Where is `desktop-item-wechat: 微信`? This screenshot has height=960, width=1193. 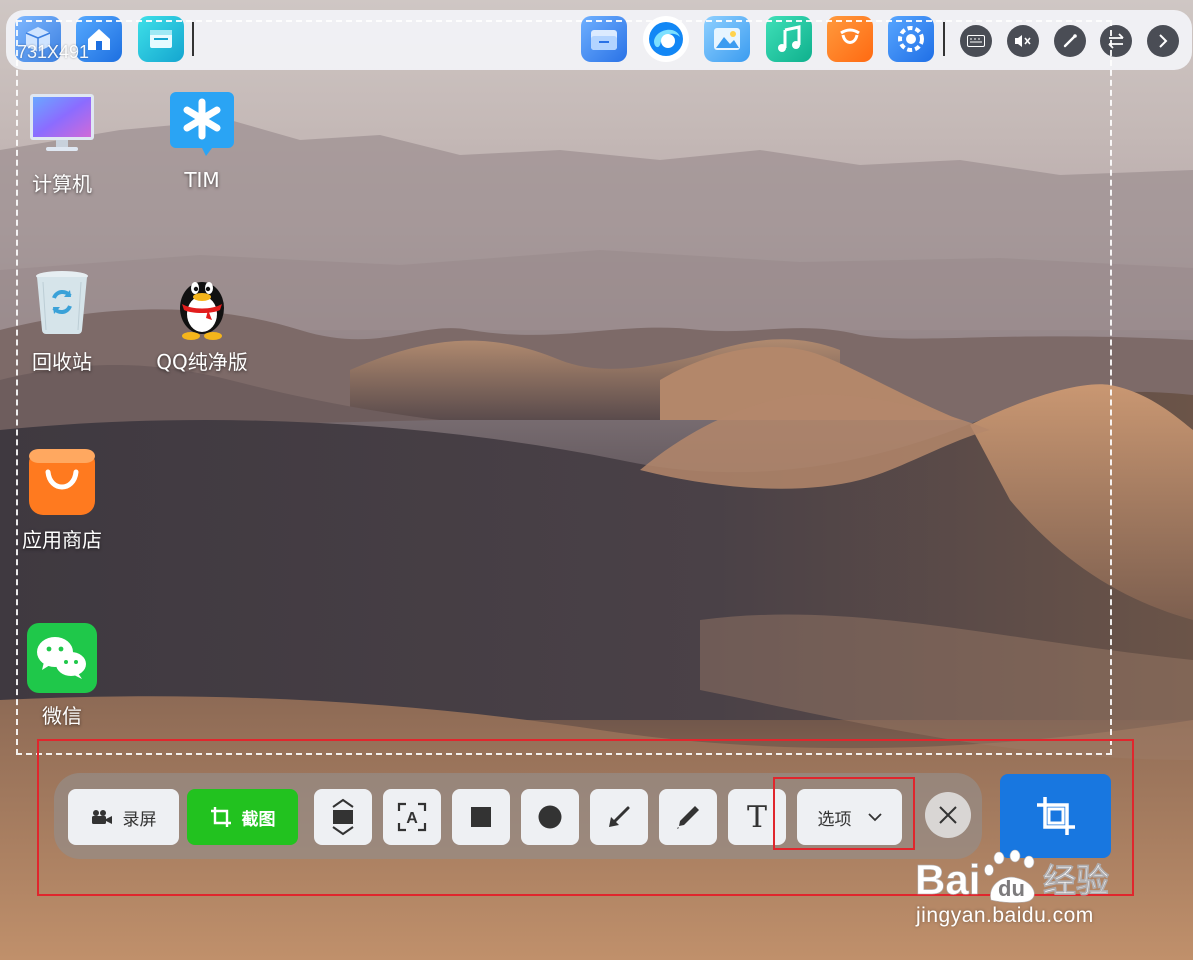 desktop-item-wechat: 微信 is located at coordinates (63, 675).